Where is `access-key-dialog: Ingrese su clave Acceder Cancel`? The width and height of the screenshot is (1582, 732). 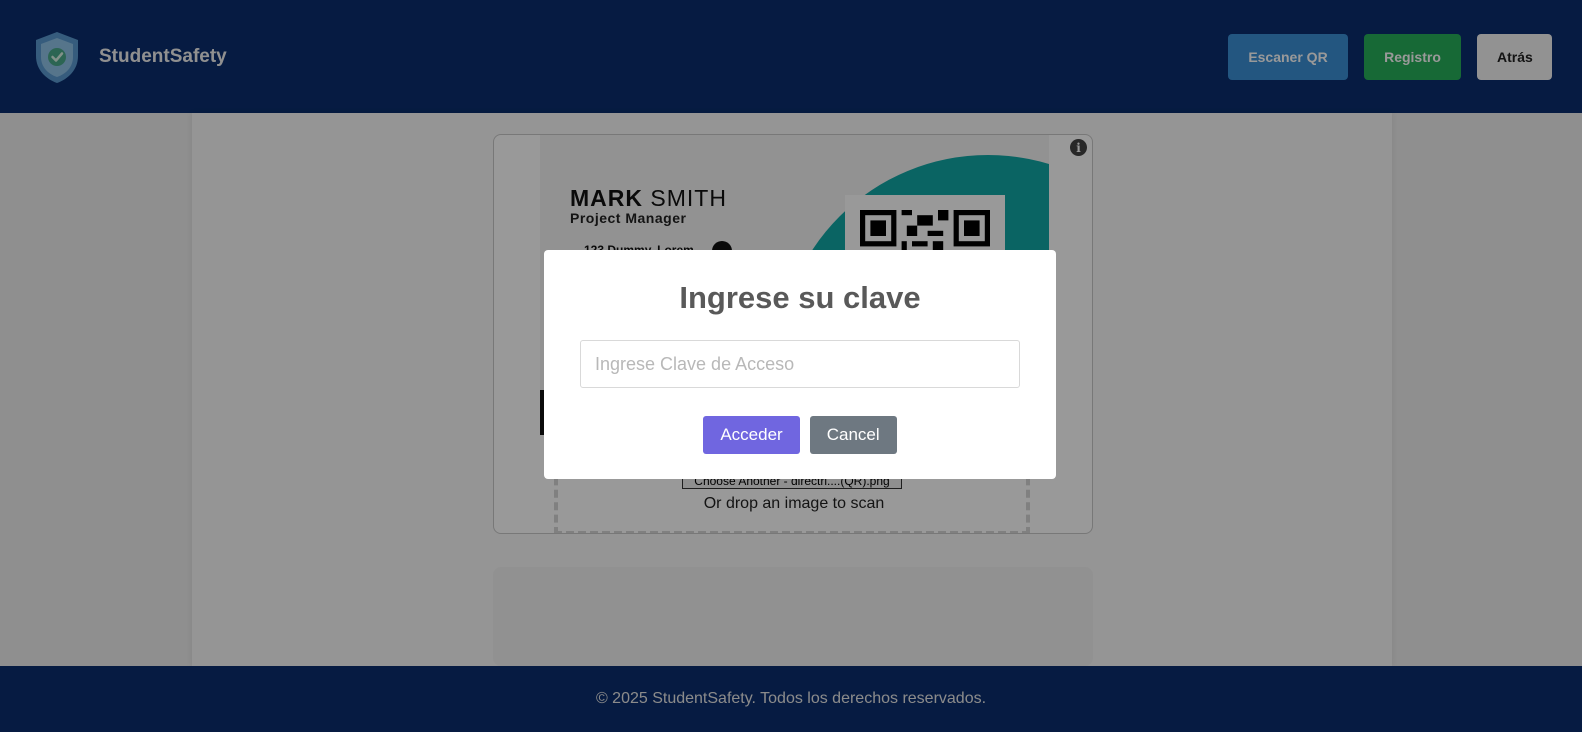
access-key-dialog: Ingrese su clave Acceder Cancel is located at coordinates (800, 364).